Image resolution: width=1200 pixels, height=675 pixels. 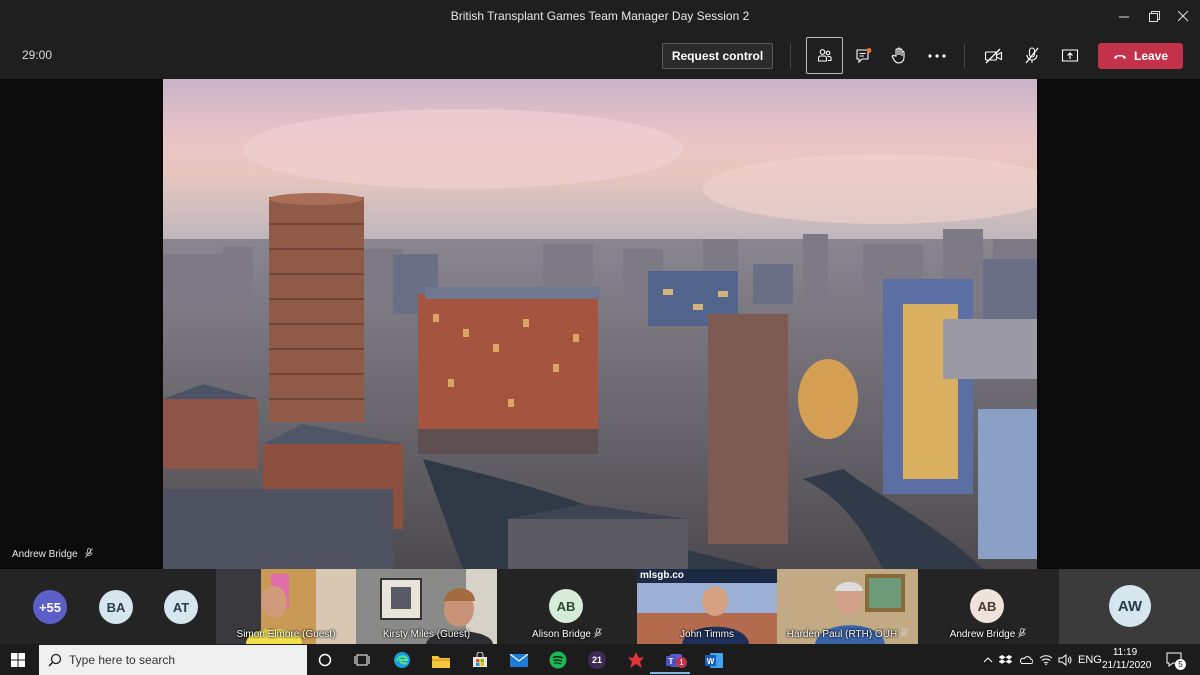 I want to click on participant-avatar-tile: AB Alison Bridge, so click(x=567, y=606).